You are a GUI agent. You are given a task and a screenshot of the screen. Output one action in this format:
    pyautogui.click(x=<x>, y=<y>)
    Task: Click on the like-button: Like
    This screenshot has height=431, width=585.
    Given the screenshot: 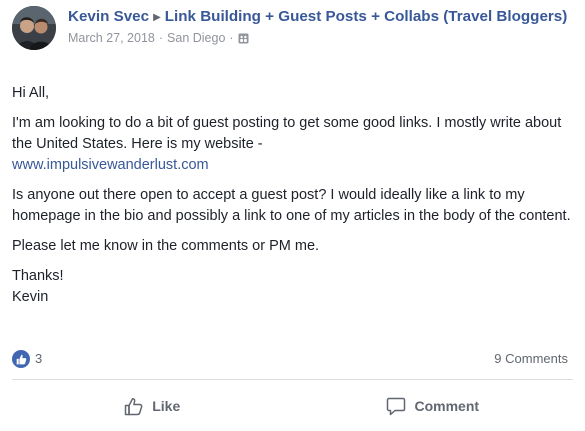 What is the action you would take?
    pyautogui.click(x=152, y=406)
    